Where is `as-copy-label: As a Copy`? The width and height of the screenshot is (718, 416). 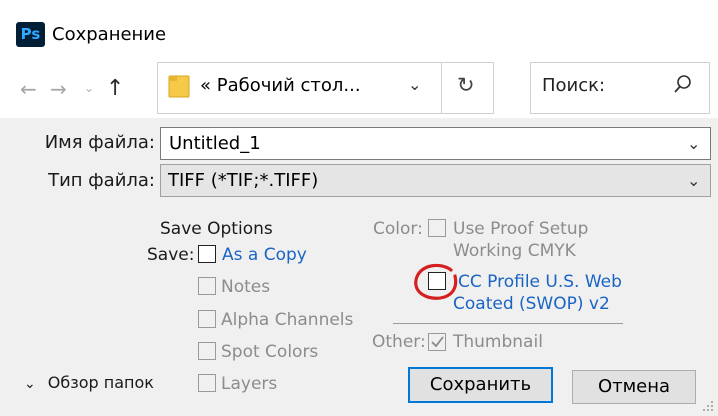
as-copy-label: As a Copy is located at coordinates (264, 255).